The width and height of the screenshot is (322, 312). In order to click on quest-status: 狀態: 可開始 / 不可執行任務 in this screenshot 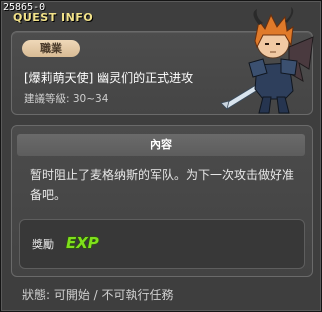, I will do `click(98, 295)`.